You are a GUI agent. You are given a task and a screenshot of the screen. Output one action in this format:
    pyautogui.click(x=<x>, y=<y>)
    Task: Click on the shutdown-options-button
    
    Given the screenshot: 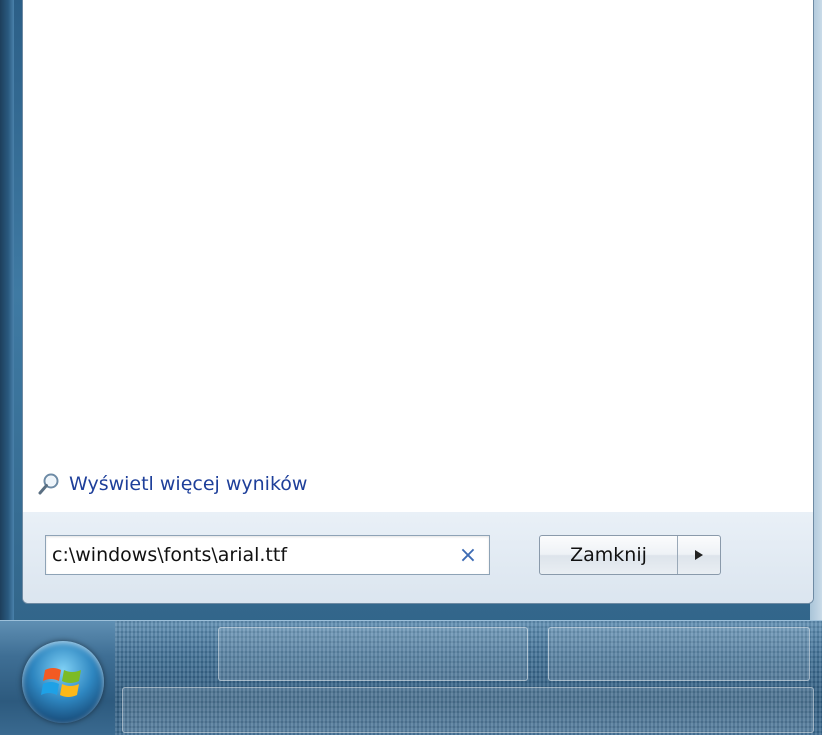 What is the action you would take?
    pyautogui.click(x=699, y=555)
    